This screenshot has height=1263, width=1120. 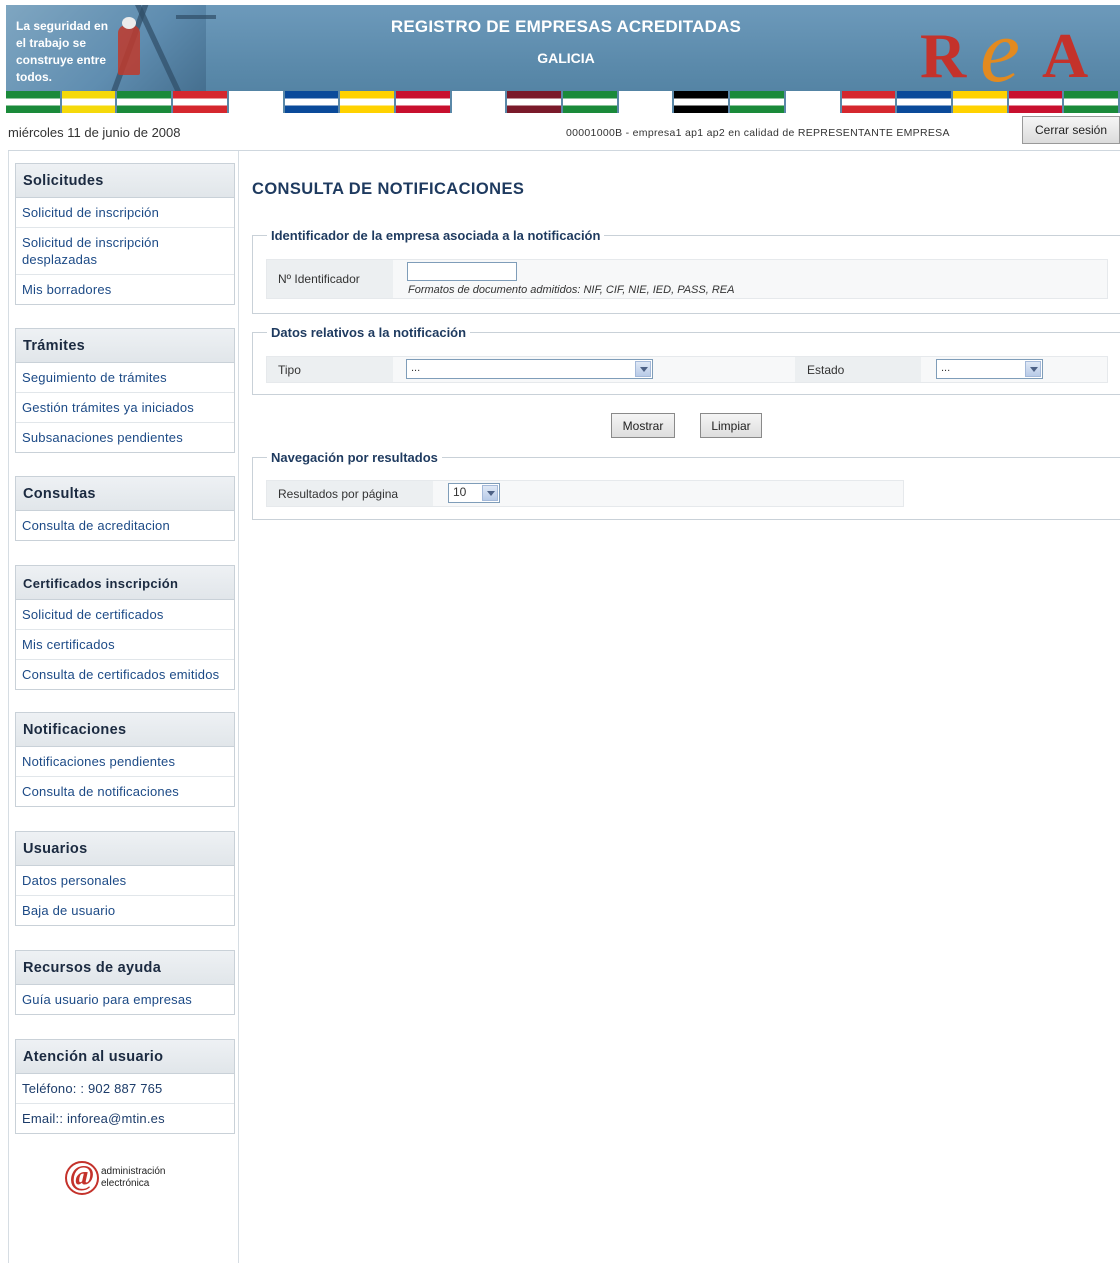 I want to click on sidebar-item-solicitud-inscripcion: Solicitud de inscripción, so click(x=125, y=213).